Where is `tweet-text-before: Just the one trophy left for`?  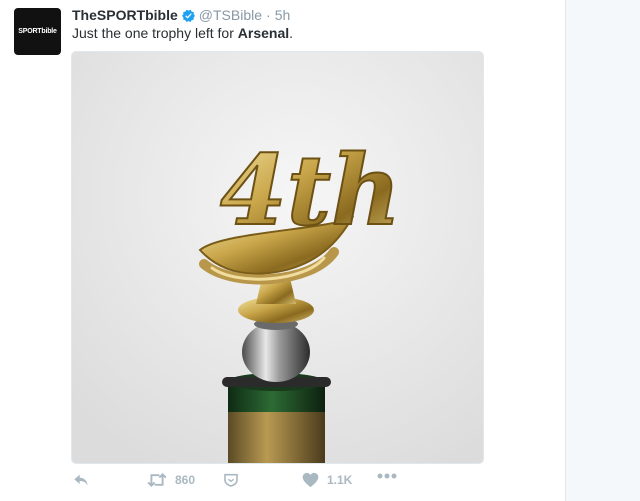 tweet-text-before: Just the one trophy left for is located at coordinates (155, 33).